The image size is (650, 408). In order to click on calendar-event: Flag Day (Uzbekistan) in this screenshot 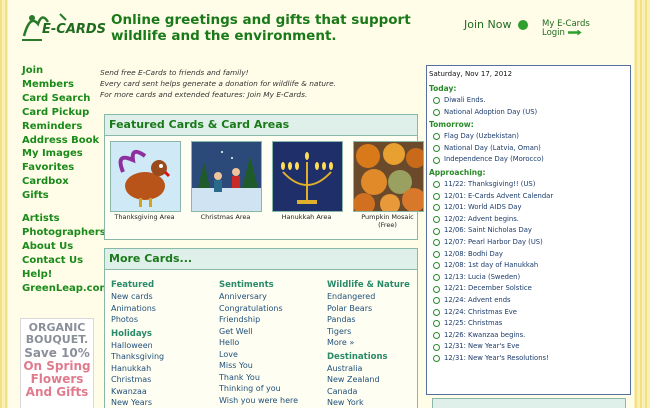, I will do `click(528, 137)`.